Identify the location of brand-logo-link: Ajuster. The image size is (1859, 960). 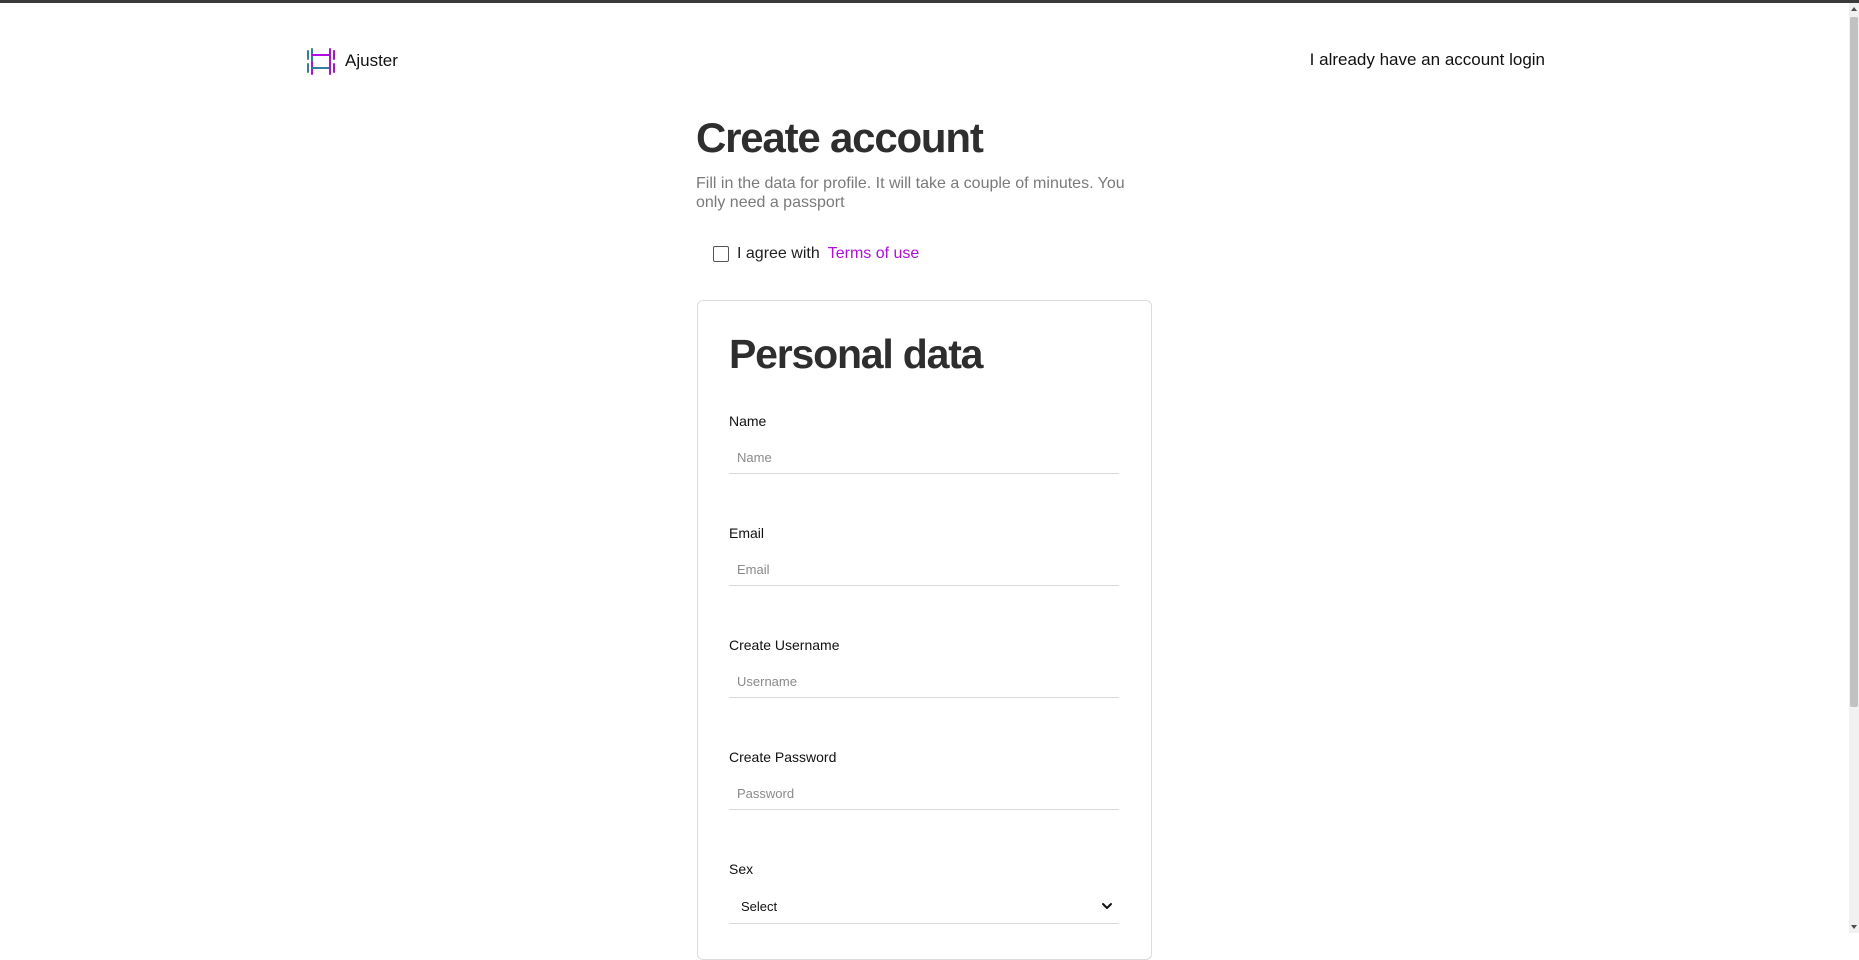
(351, 61).